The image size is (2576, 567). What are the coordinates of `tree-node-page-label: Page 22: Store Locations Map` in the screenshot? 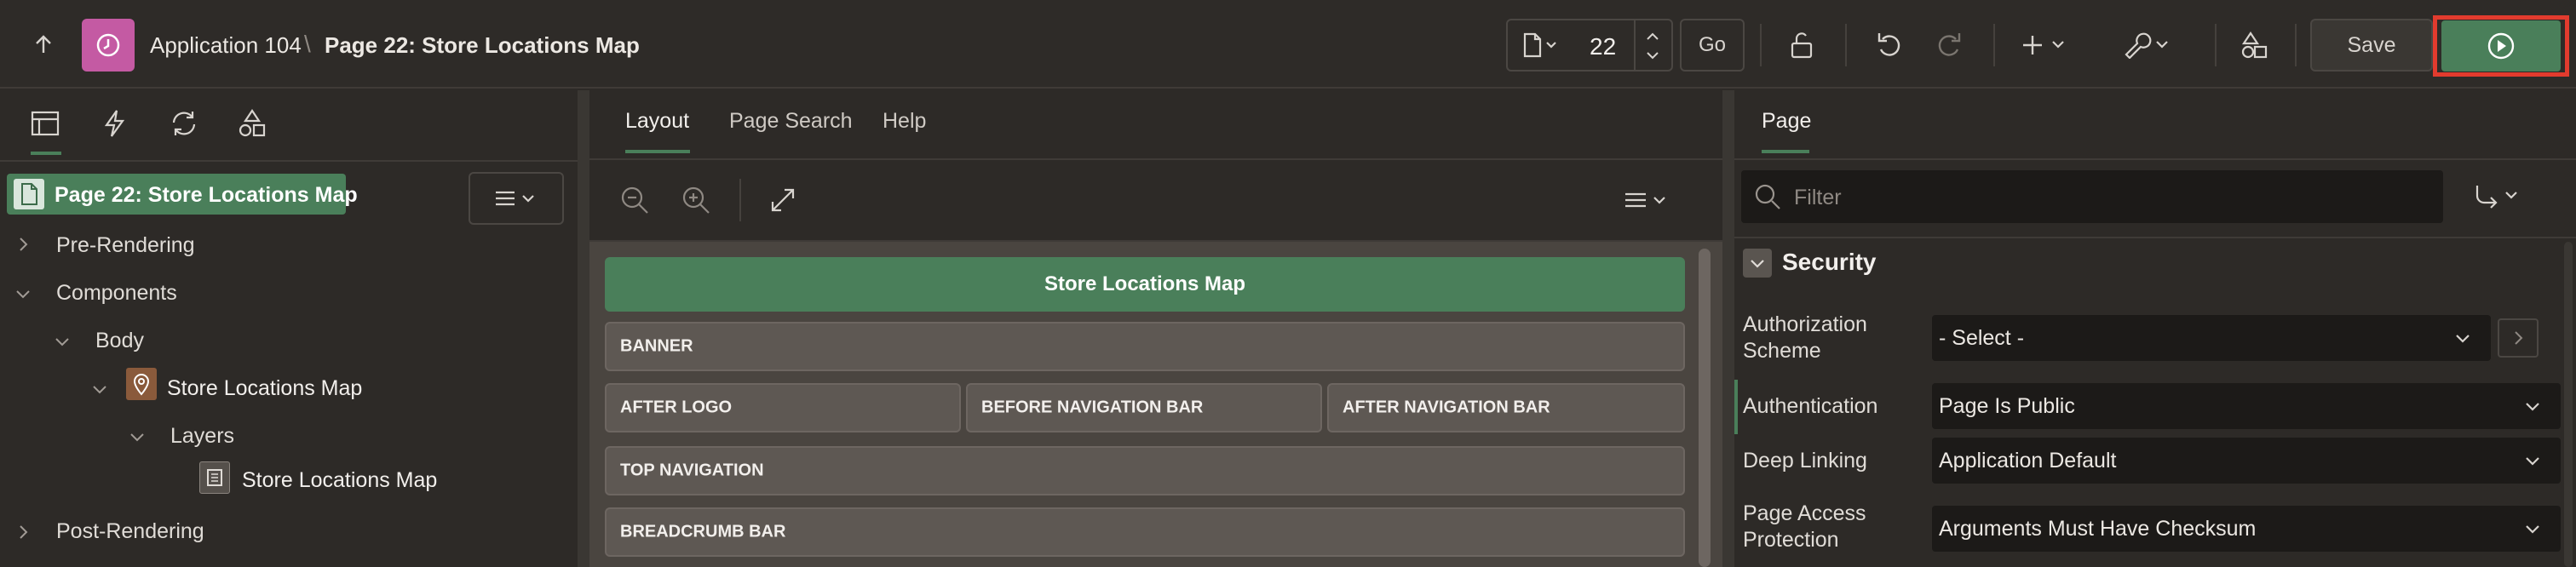 It's located at (207, 195).